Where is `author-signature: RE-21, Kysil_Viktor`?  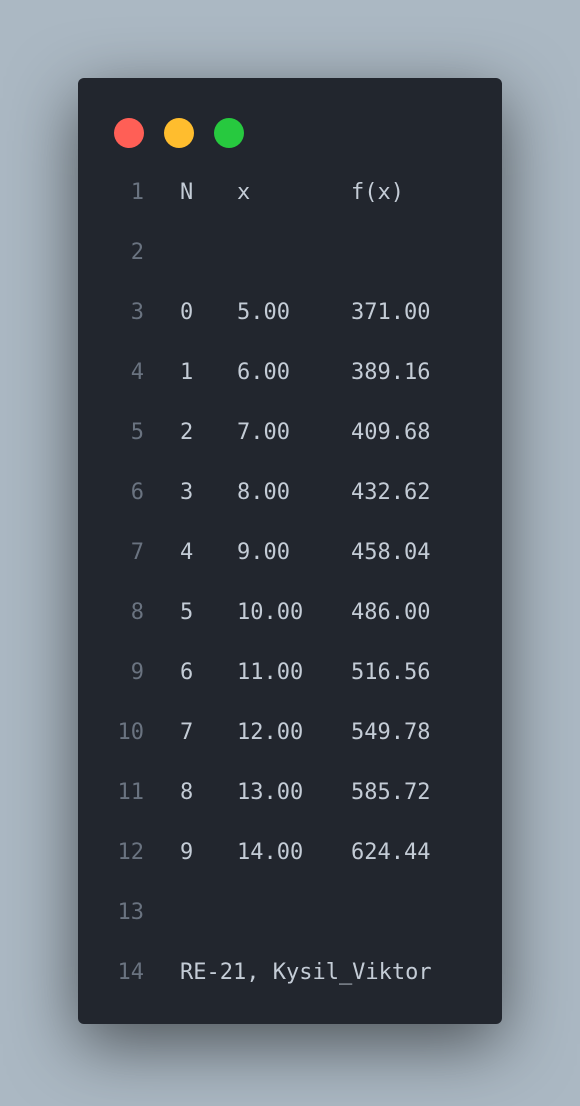
author-signature: RE-21, Kysil_Viktor is located at coordinates (306, 972).